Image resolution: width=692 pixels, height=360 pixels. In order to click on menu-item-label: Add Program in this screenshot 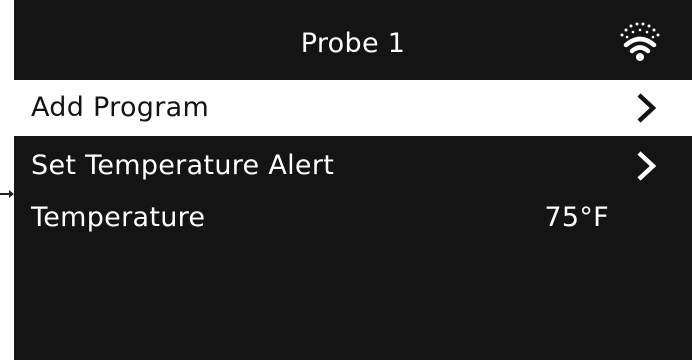, I will do `click(120, 107)`.